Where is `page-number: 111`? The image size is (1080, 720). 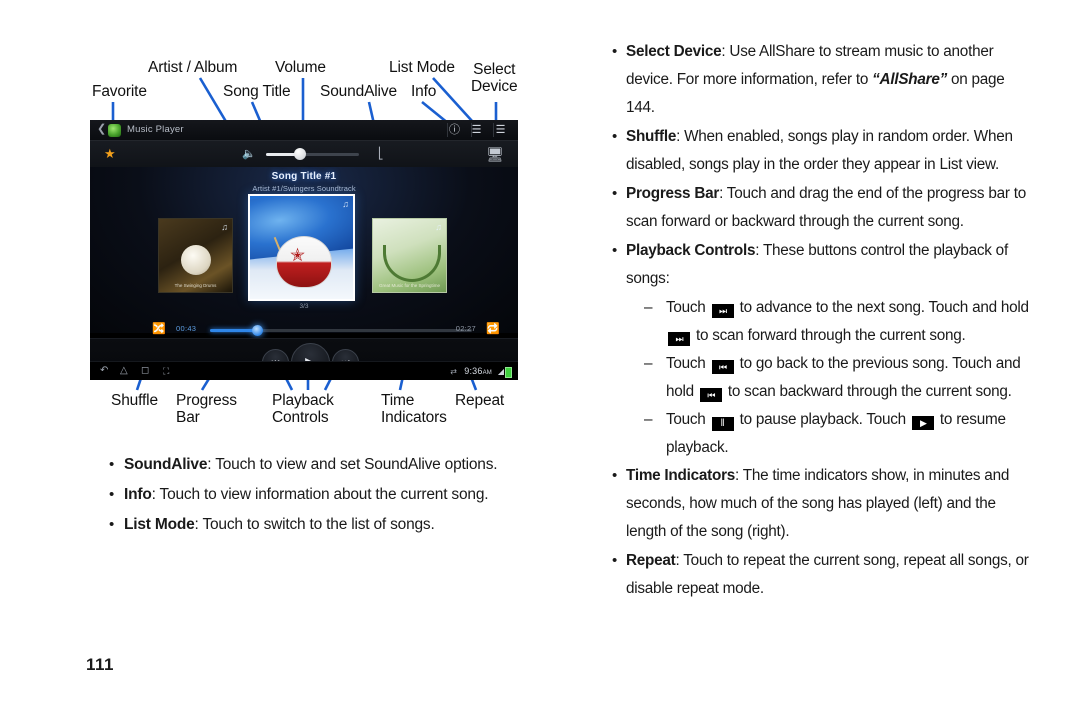 page-number: 111 is located at coordinates (100, 664).